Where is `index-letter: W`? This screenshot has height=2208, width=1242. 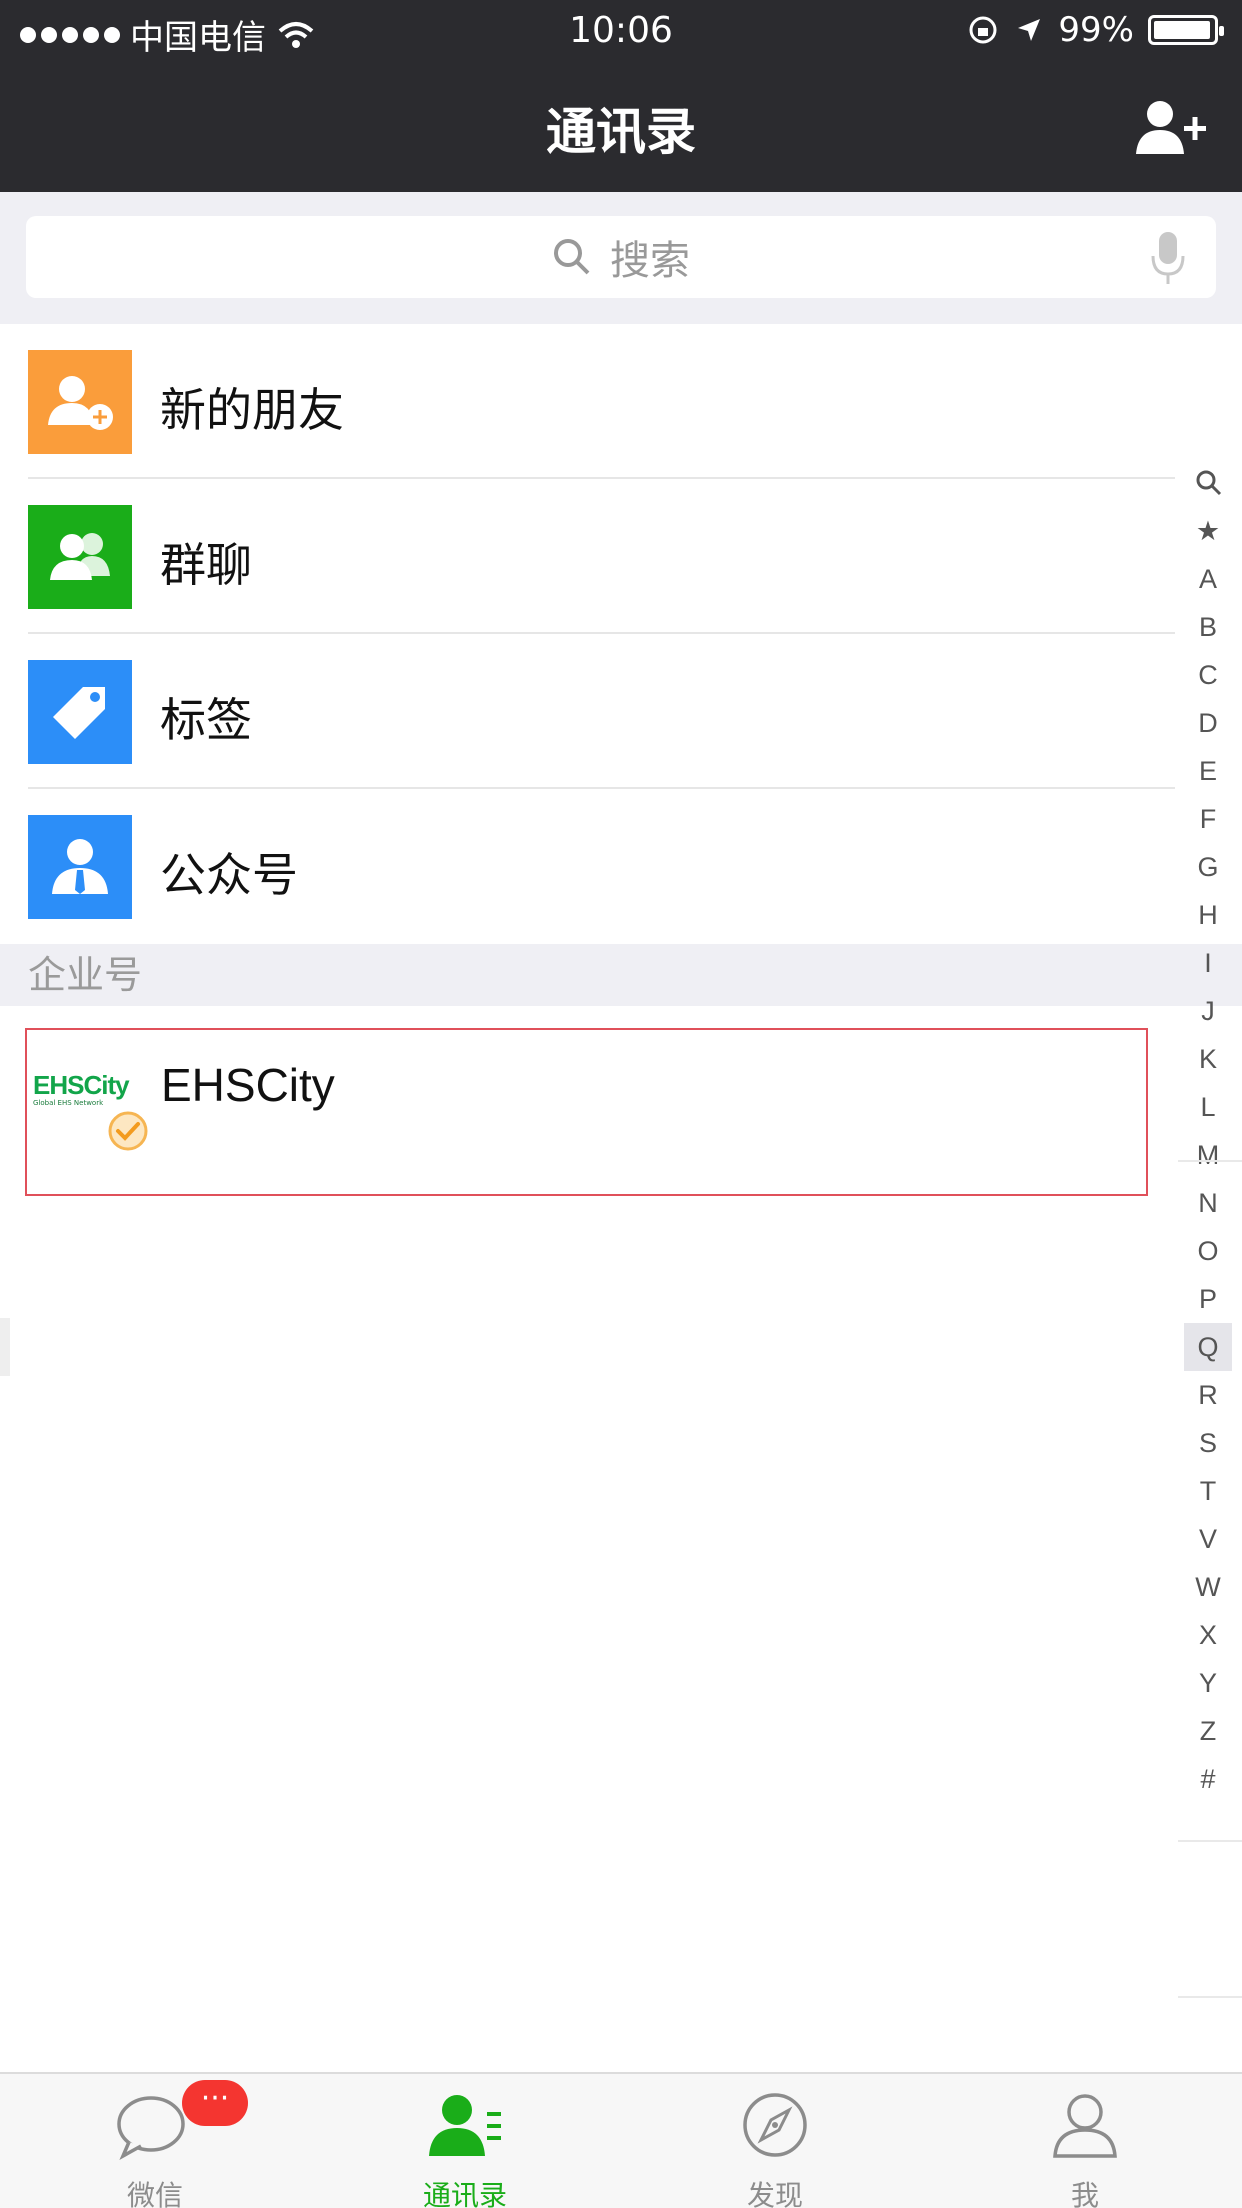
index-letter: W is located at coordinates (1208, 1587).